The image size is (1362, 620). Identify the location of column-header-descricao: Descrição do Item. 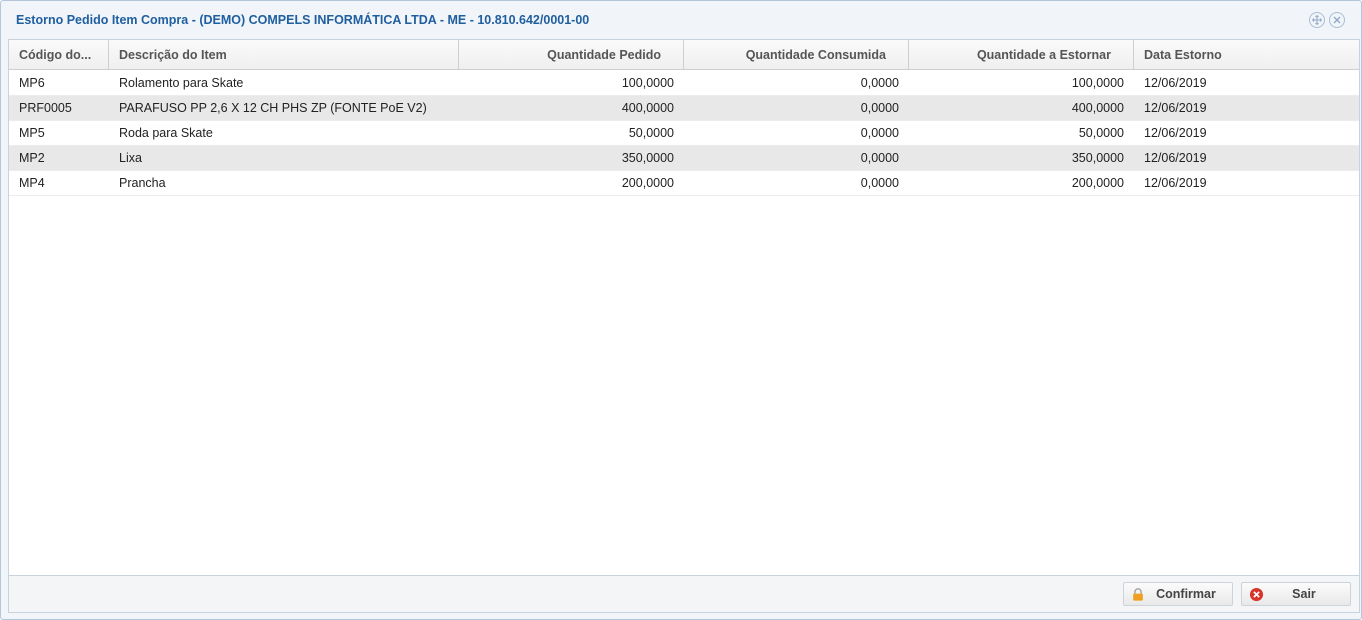
(284, 55).